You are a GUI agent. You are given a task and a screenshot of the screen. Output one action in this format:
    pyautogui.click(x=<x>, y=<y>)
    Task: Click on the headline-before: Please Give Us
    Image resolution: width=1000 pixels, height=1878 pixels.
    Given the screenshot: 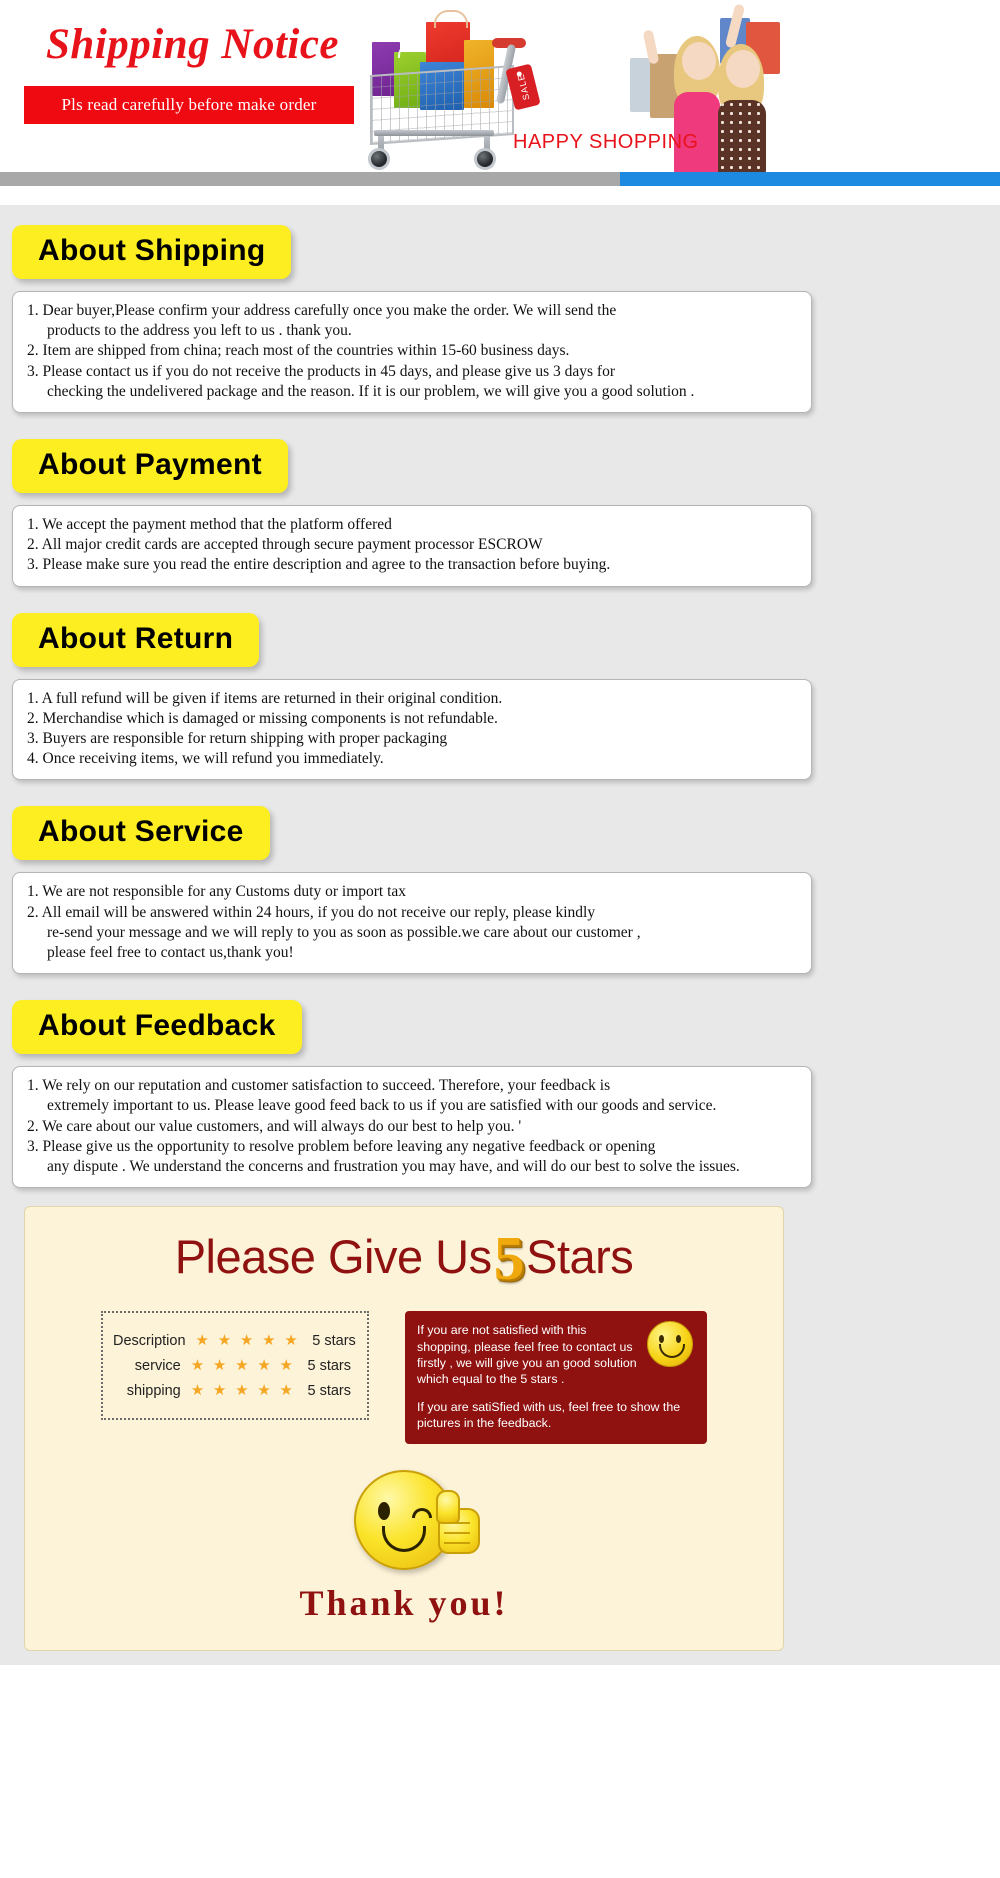 What is the action you would take?
    pyautogui.click(x=333, y=1256)
    